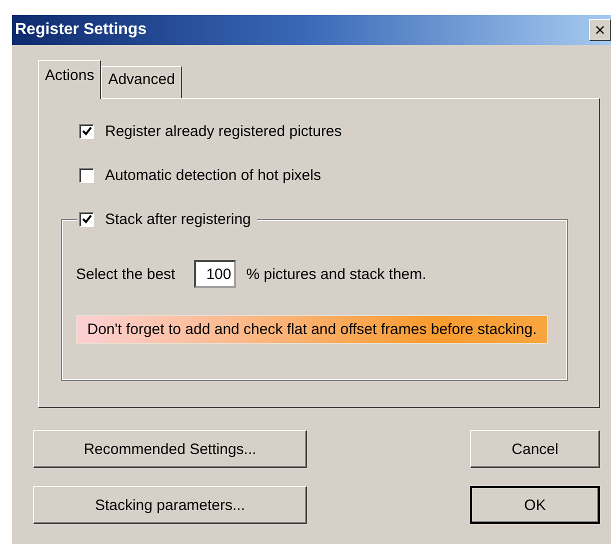 Image resolution: width=611 pixels, height=544 pixels. Describe the element at coordinates (178, 219) in the screenshot. I see `checkbox-label: Stack after registering` at that location.